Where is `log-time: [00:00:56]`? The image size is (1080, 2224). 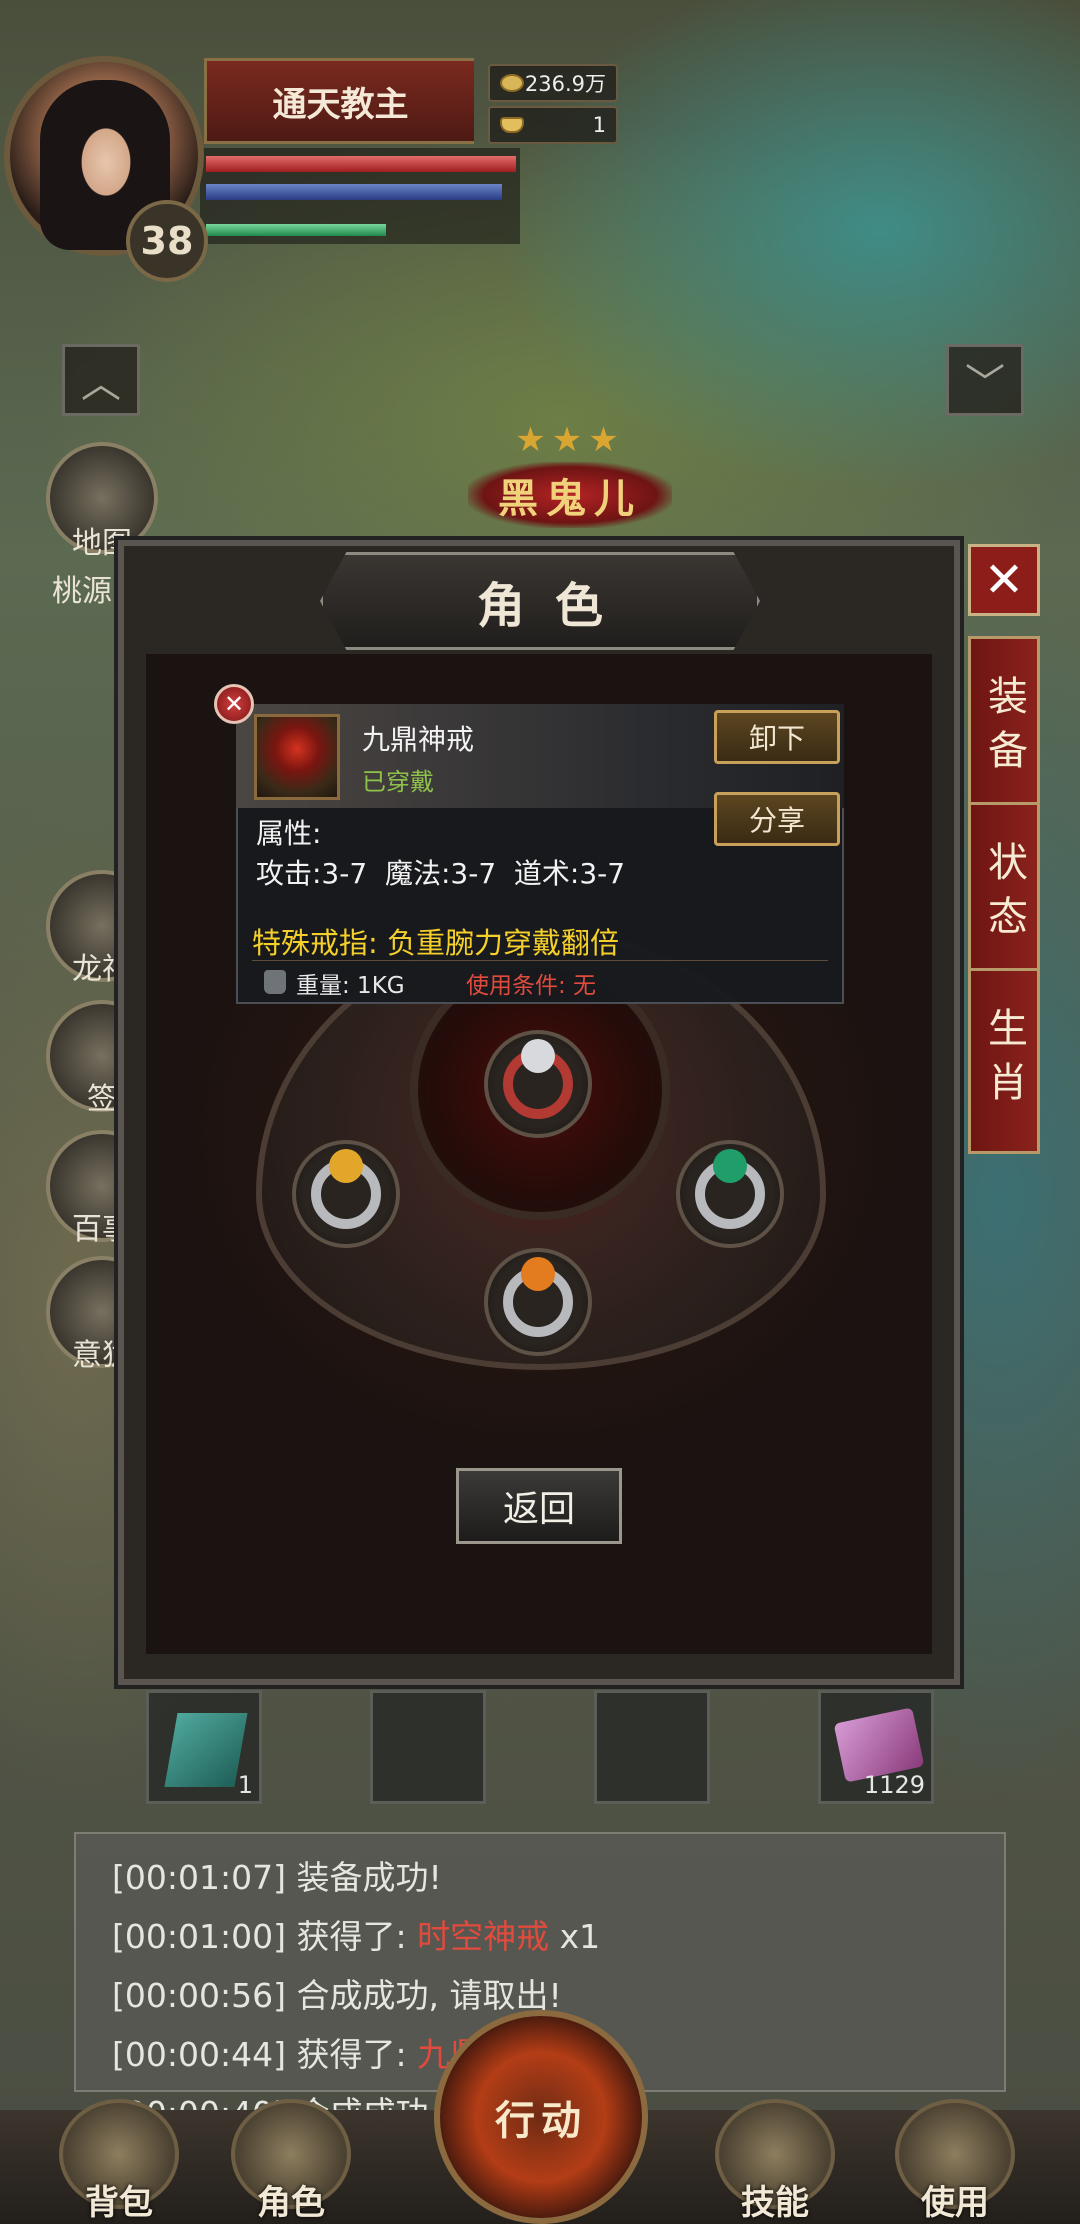
log-time: [00:00:56] is located at coordinates (199, 1995).